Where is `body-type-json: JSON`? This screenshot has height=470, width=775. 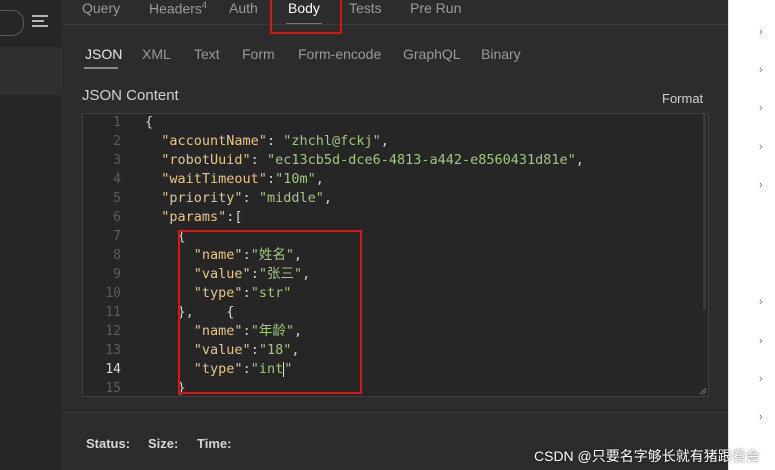
body-type-json: JSON is located at coordinates (103, 54).